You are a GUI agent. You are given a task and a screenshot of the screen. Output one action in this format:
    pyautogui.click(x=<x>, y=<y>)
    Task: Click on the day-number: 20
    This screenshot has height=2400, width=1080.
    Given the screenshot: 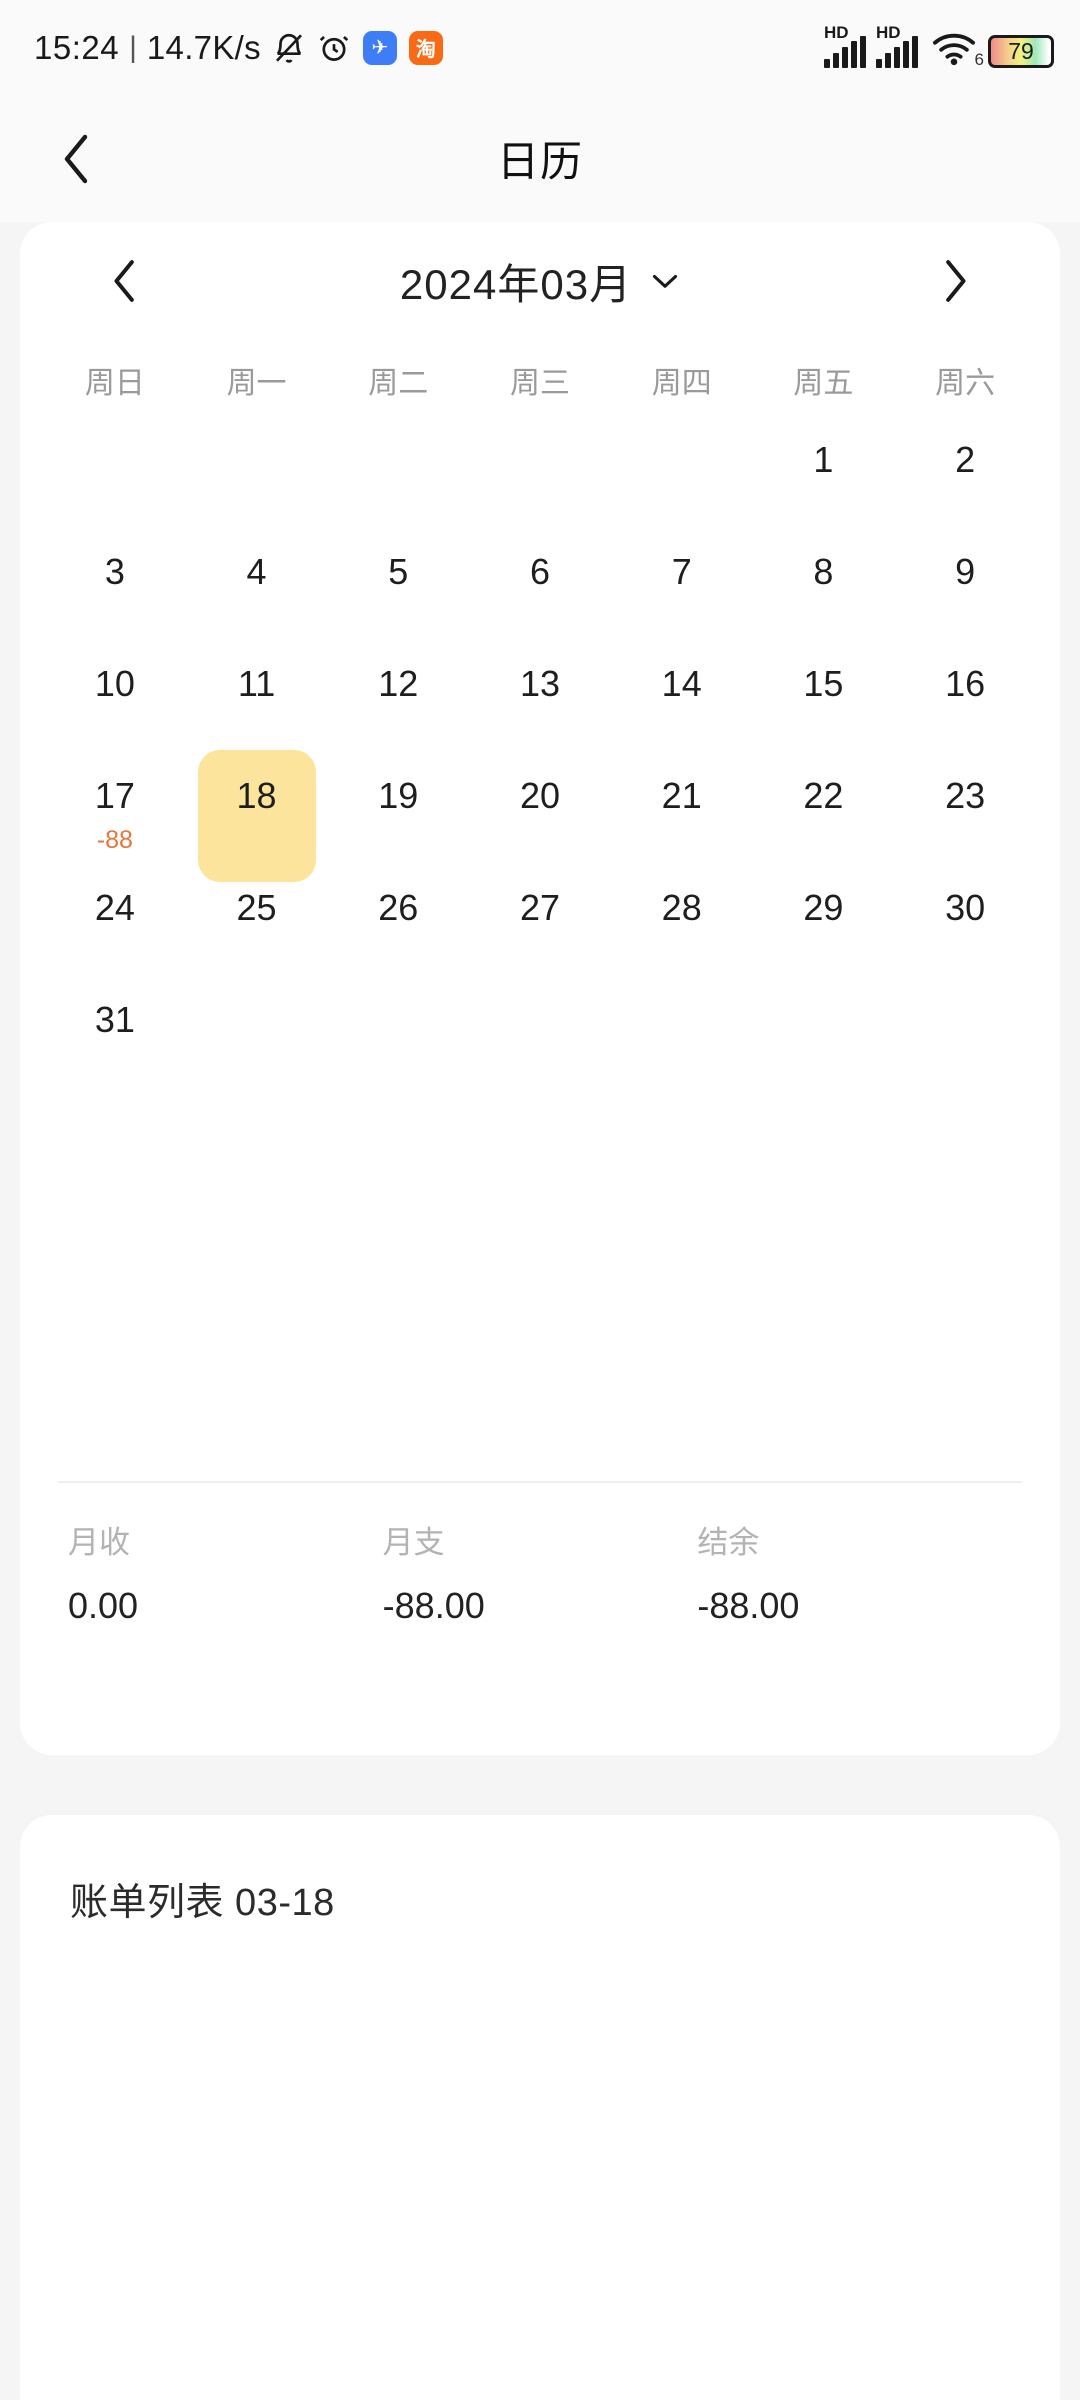 What is the action you would take?
    pyautogui.click(x=540, y=795)
    